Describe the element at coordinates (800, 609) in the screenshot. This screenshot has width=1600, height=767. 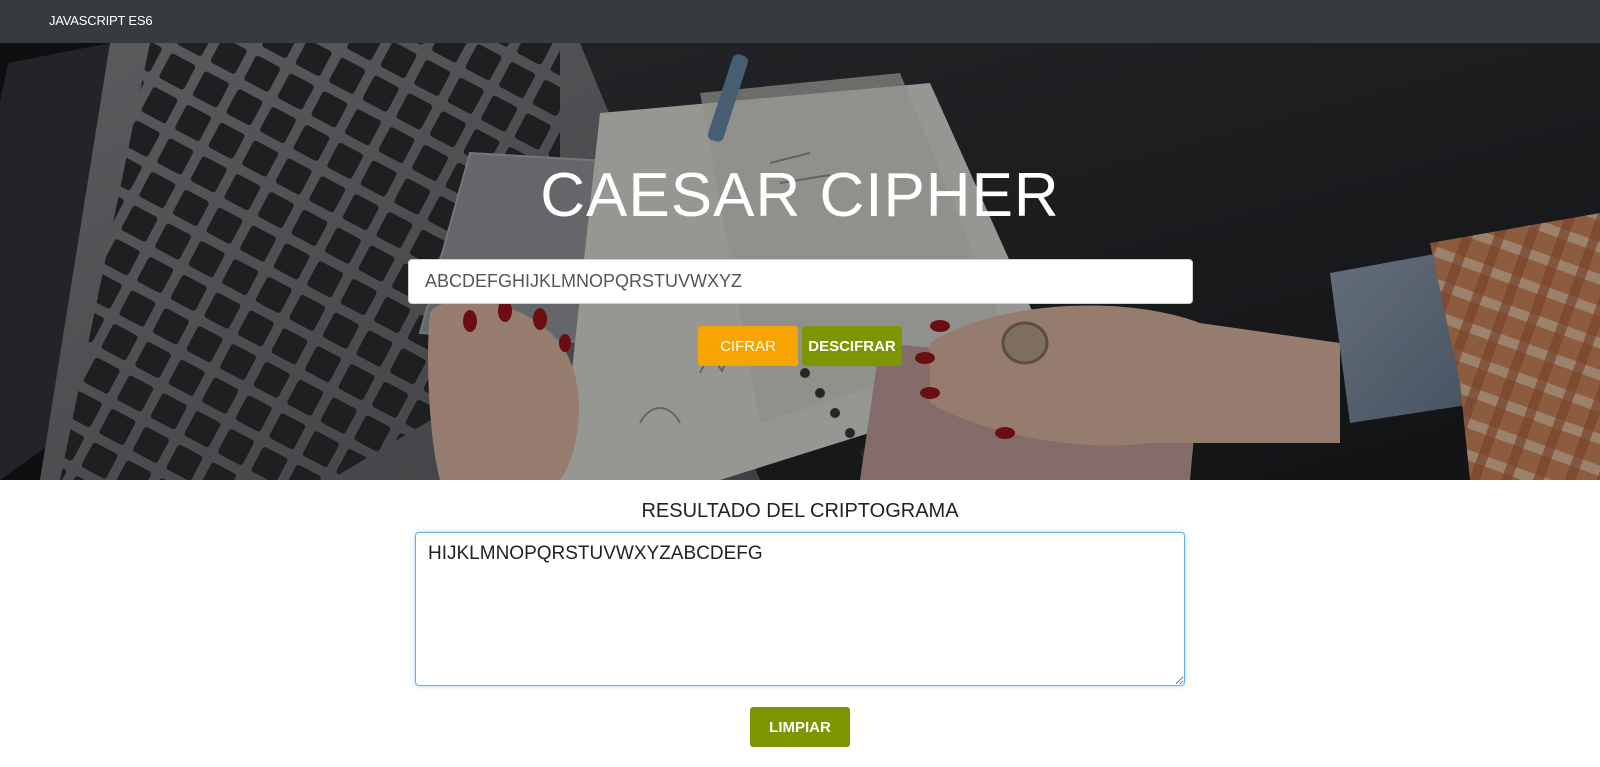
I see `result-textarea: HIJKLMNOPQRSTUVWXYZABCDEFG` at that location.